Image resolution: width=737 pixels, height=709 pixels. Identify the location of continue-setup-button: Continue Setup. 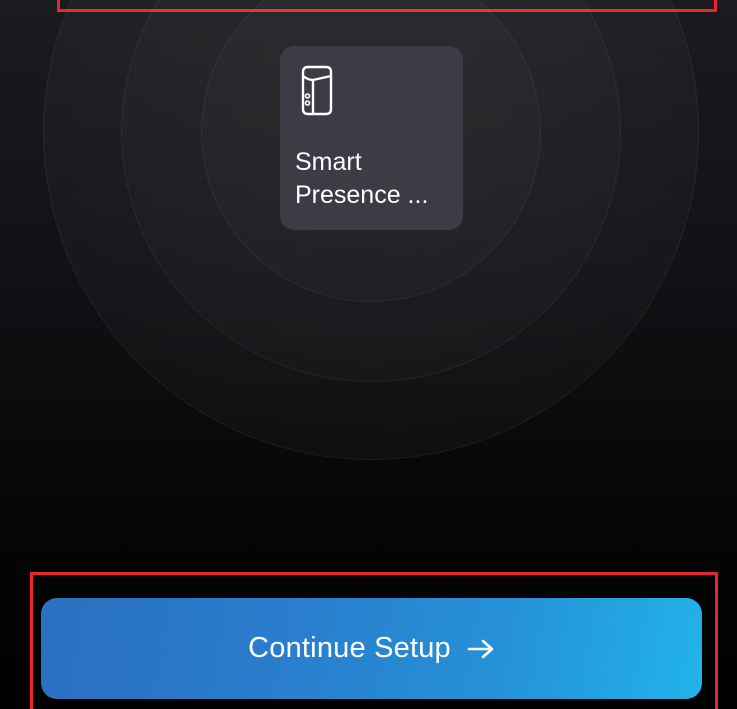
(371, 648).